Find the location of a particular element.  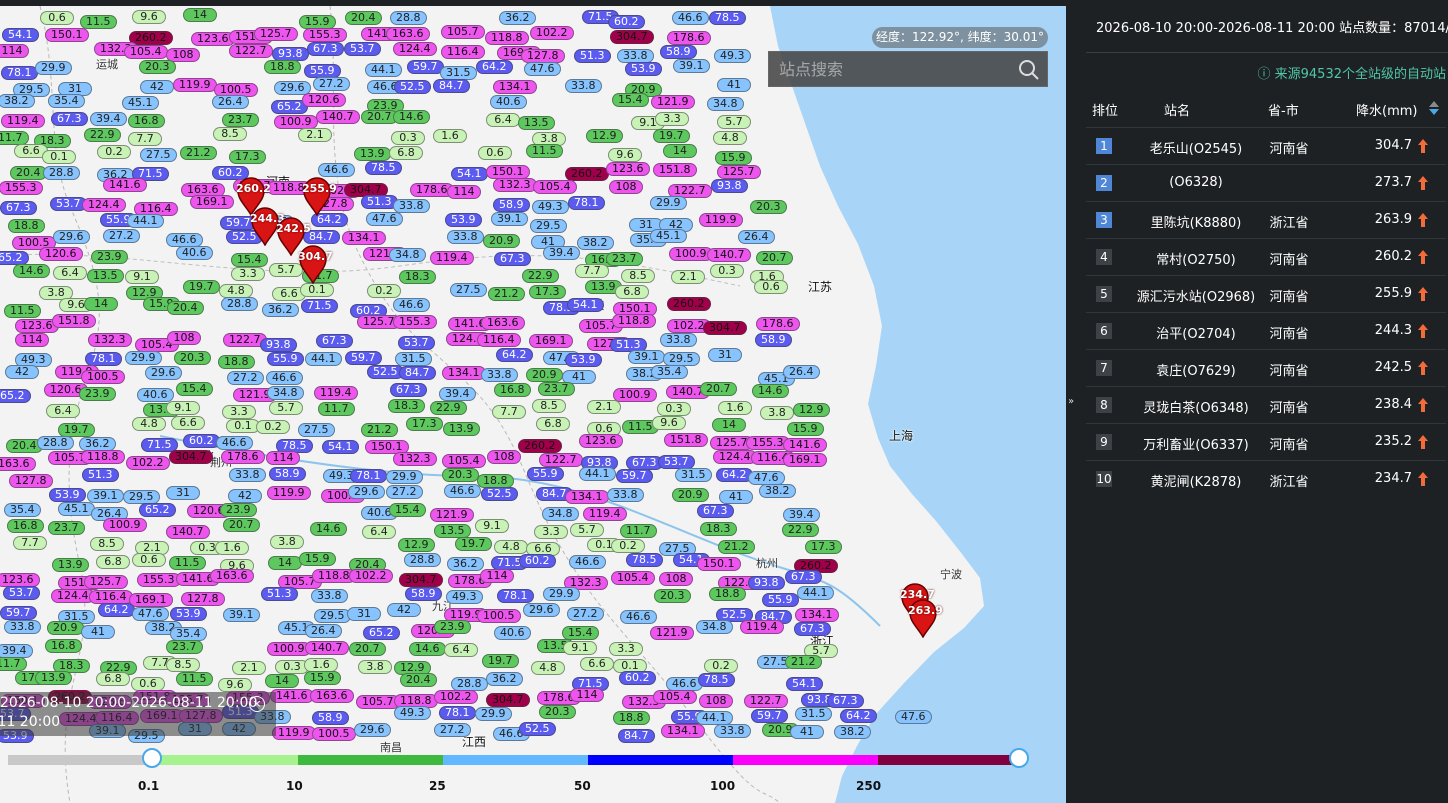

table-row: 8 灵珑白茶(O6348) 河南省 238.4 is located at coordinates (1266, 404).